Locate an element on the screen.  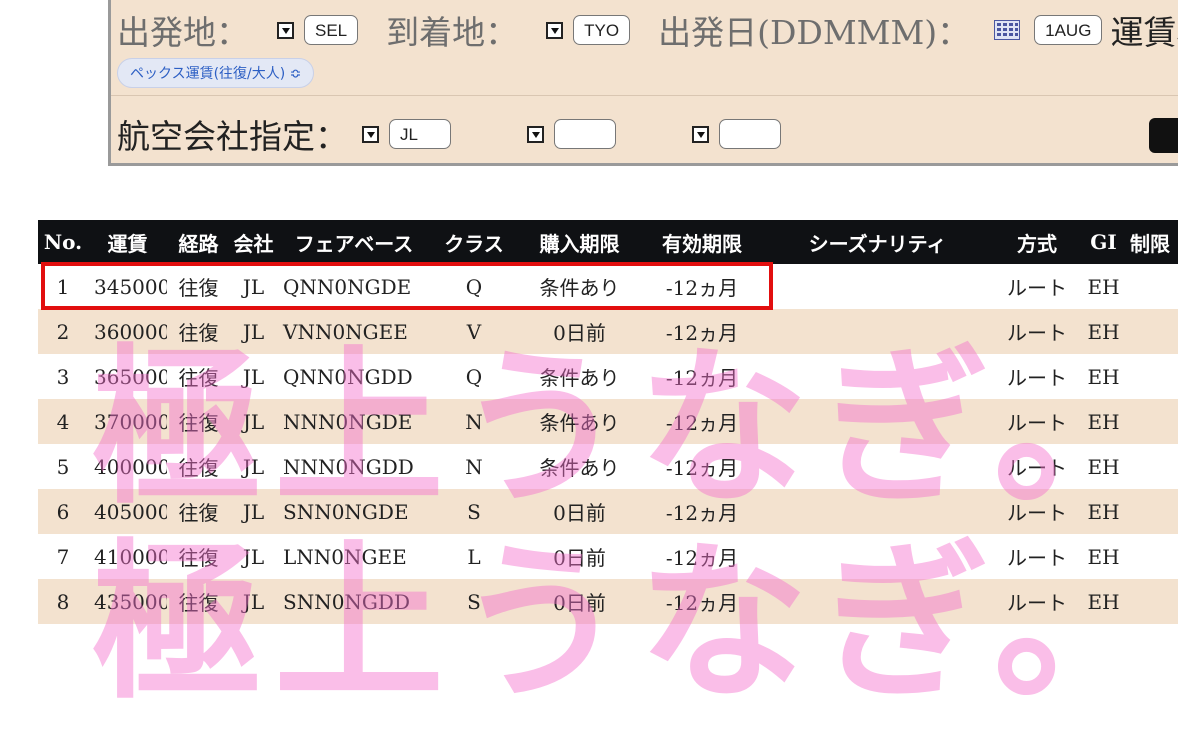
cell-no: 4 is located at coordinates (63, 421).